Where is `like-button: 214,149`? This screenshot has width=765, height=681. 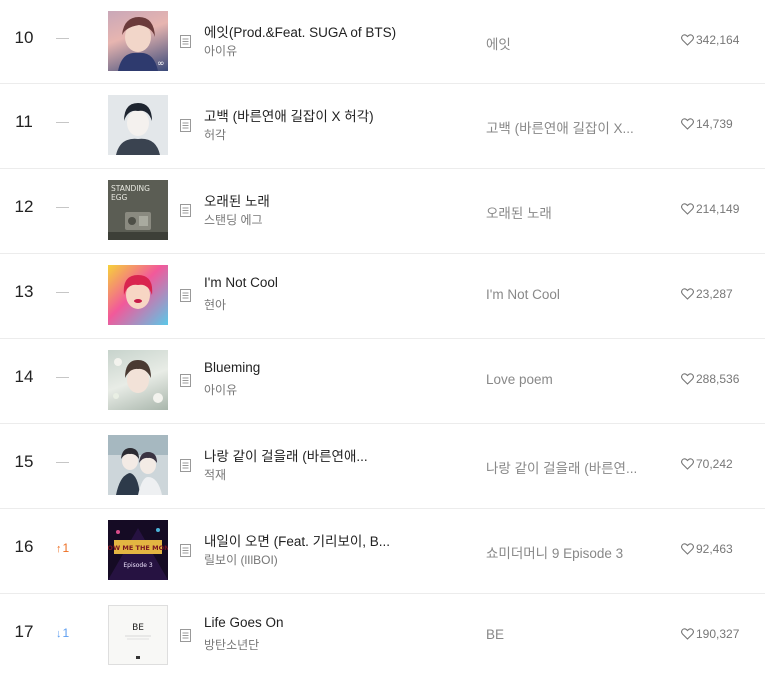 like-button: 214,149 is located at coordinates (723, 209).